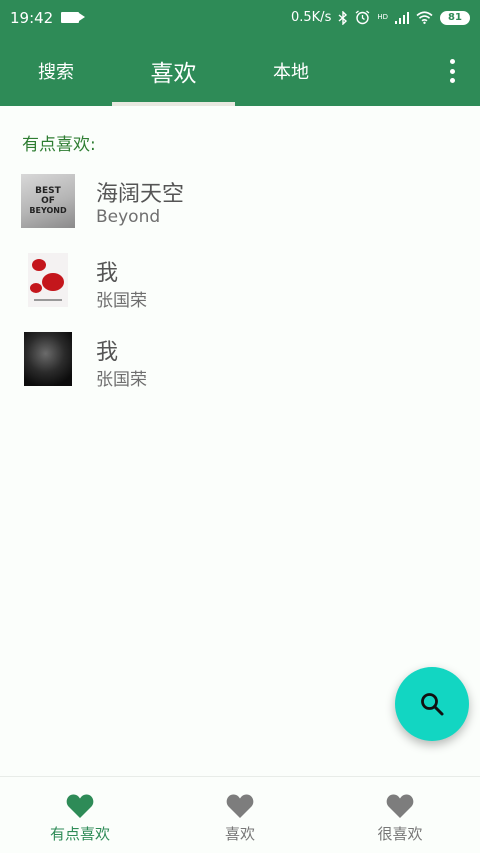 The width and height of the screenshot is (480, 853). What do you see at coordinates (240, 205) in the screenshot?
I see `song-item: BEST OF BEYOND 海阔天空 Beyond` at bounding box center [240, 205].